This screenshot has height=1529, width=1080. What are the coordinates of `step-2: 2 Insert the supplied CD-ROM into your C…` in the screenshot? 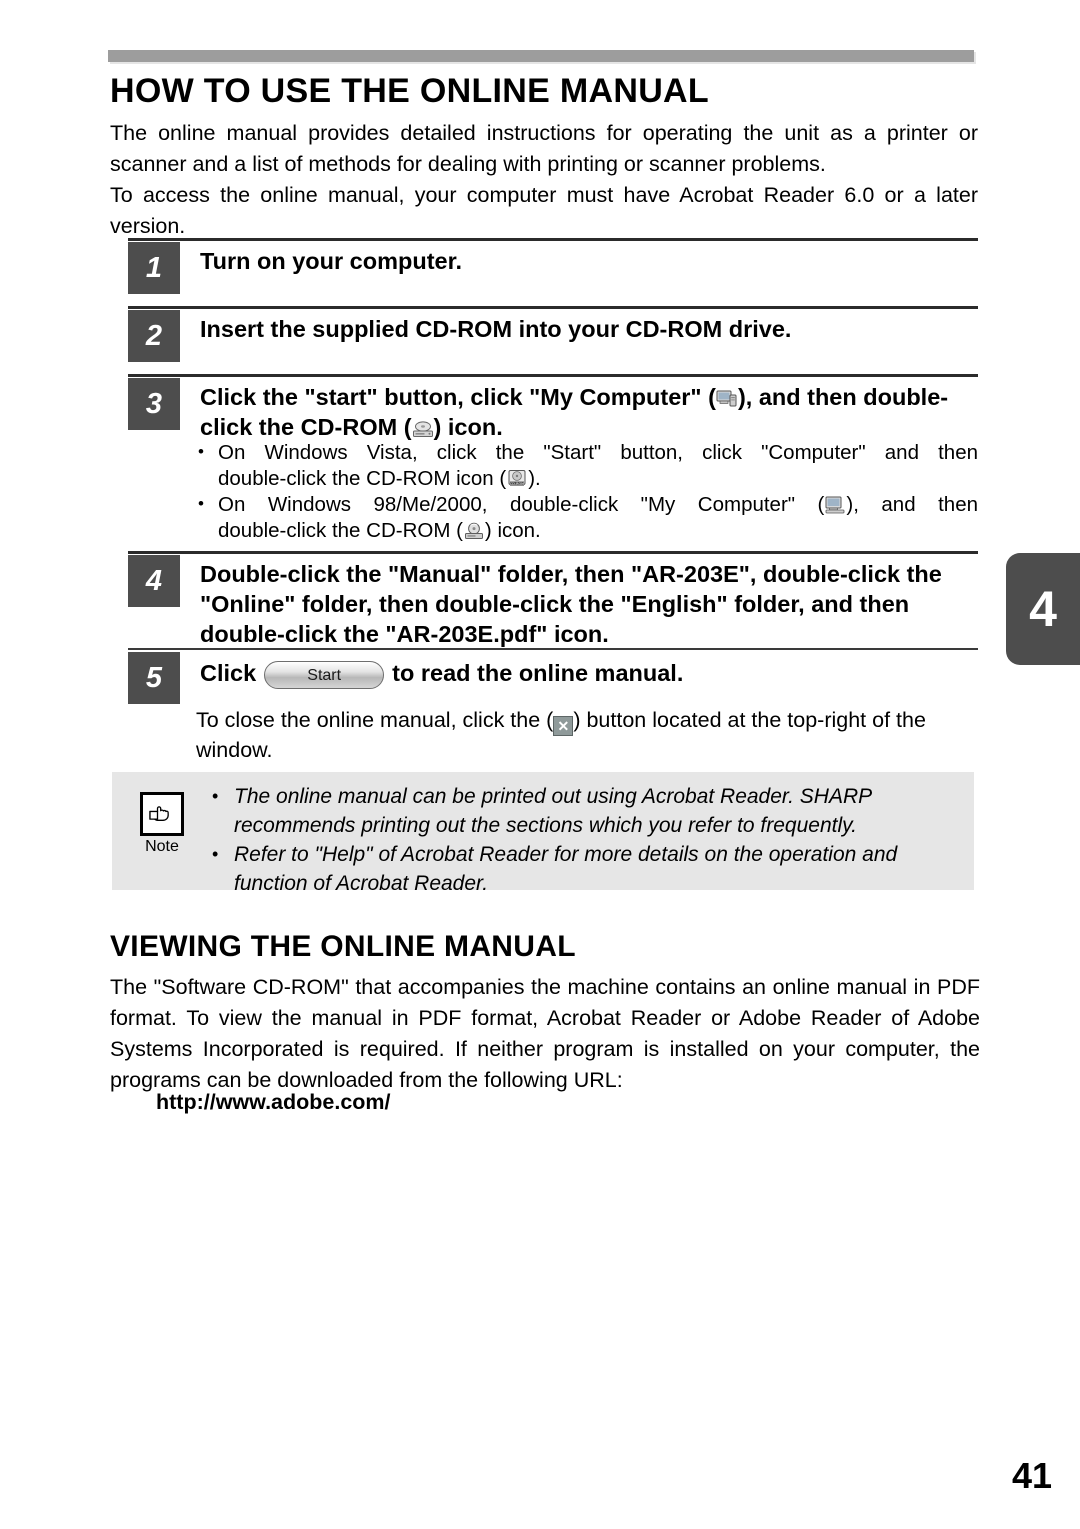 It's located at (553, 339).